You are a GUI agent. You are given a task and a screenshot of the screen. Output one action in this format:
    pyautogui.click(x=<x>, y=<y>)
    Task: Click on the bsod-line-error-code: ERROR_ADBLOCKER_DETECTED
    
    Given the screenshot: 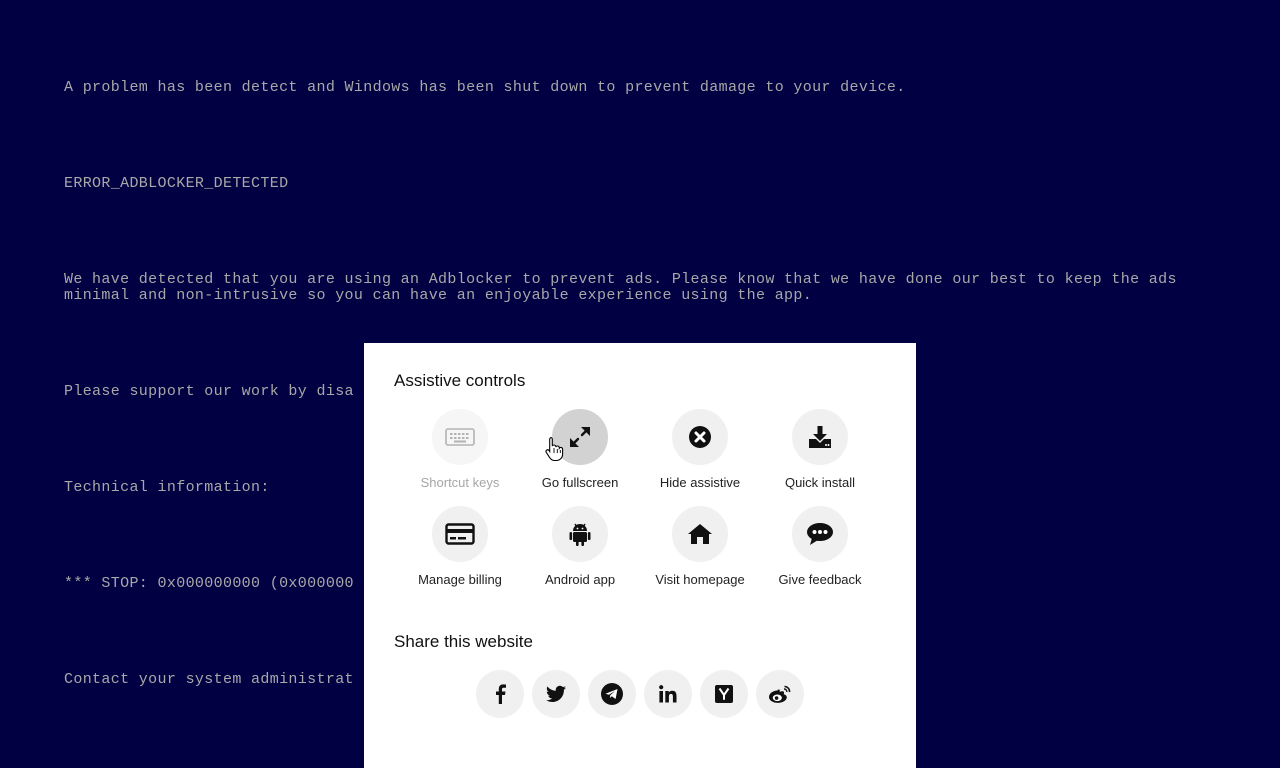 What is the action you would take?
    pyautogui.click(x=176, y=183)
    